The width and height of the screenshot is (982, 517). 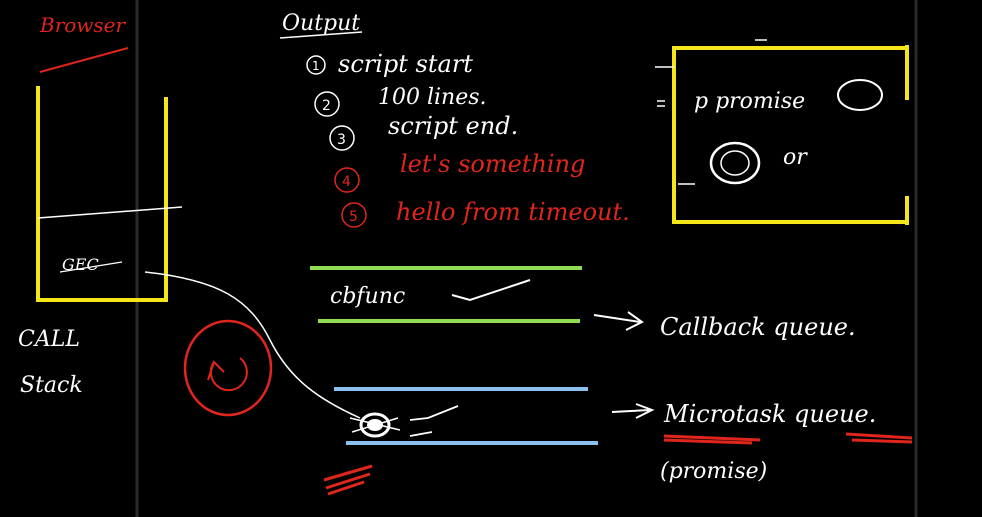 I want to click on checkmark-icon, so click(x=491, y=290).